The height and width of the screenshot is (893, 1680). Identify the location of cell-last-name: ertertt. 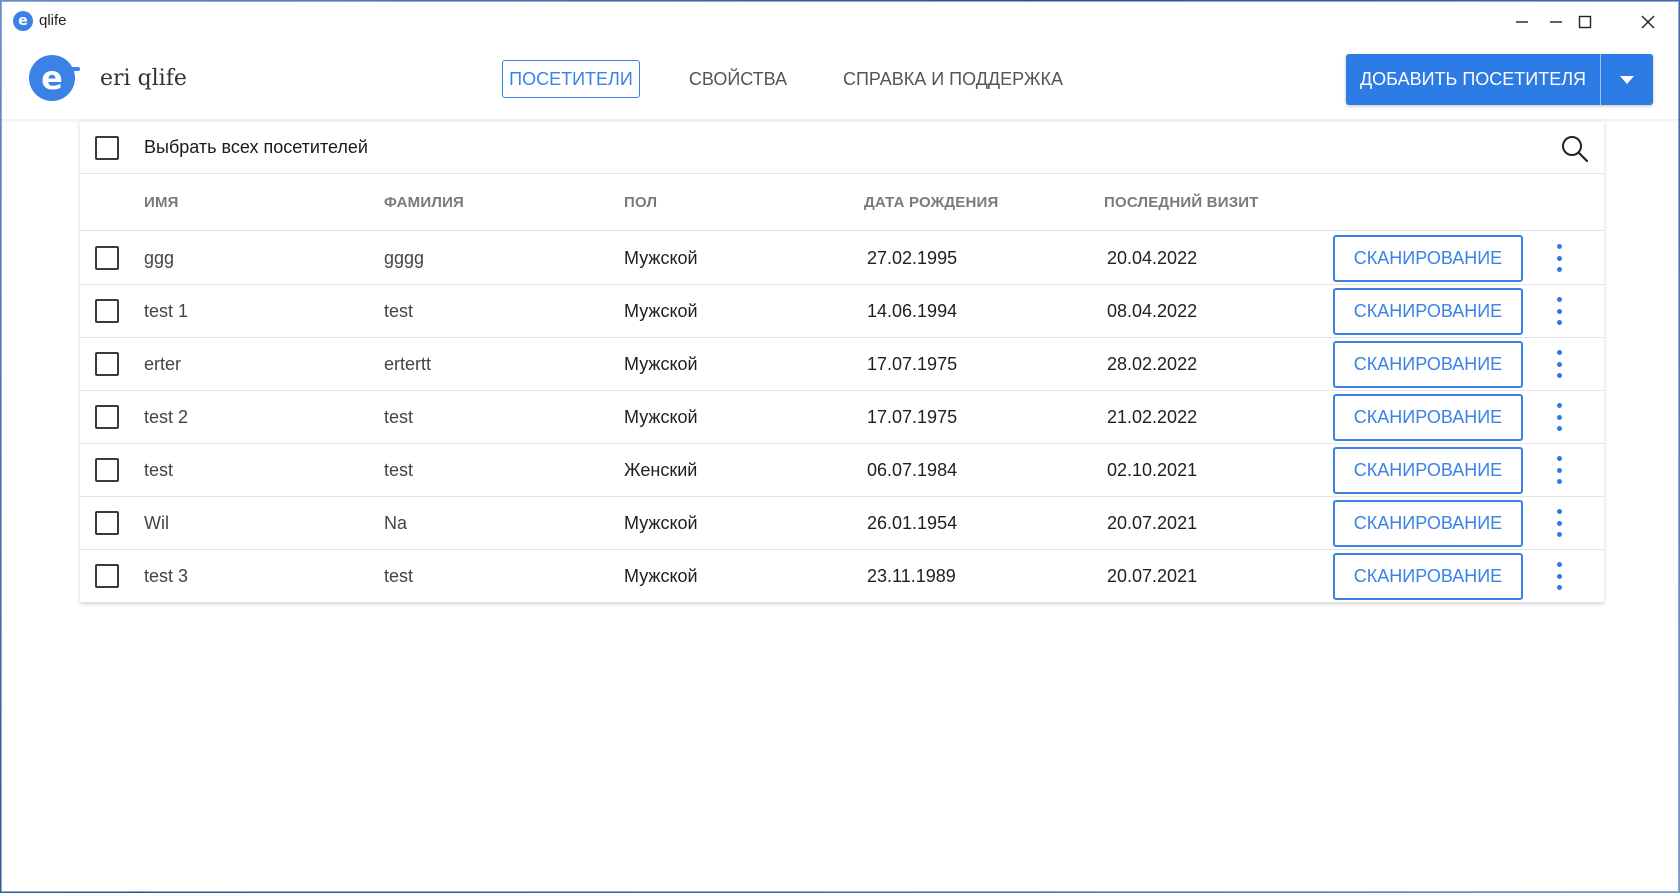
(408, 364).